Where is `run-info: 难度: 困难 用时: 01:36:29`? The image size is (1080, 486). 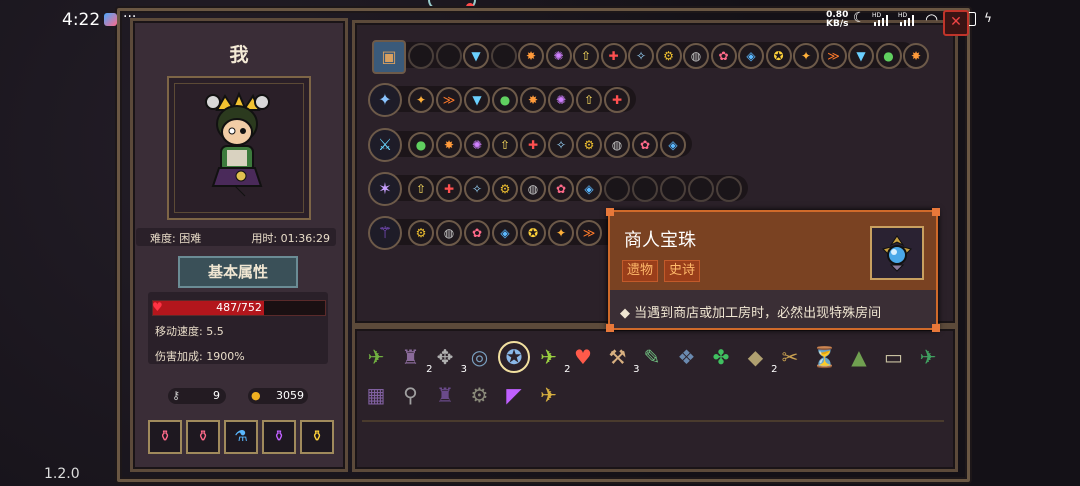
run-info: 难度: 困难 用时: 01:36:29 is located at coordinates (236, 237).